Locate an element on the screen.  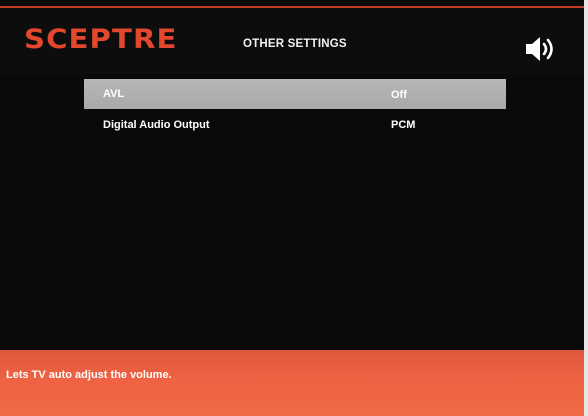
setting-row-avl: AVL Off is located at coordinates (295, 94).